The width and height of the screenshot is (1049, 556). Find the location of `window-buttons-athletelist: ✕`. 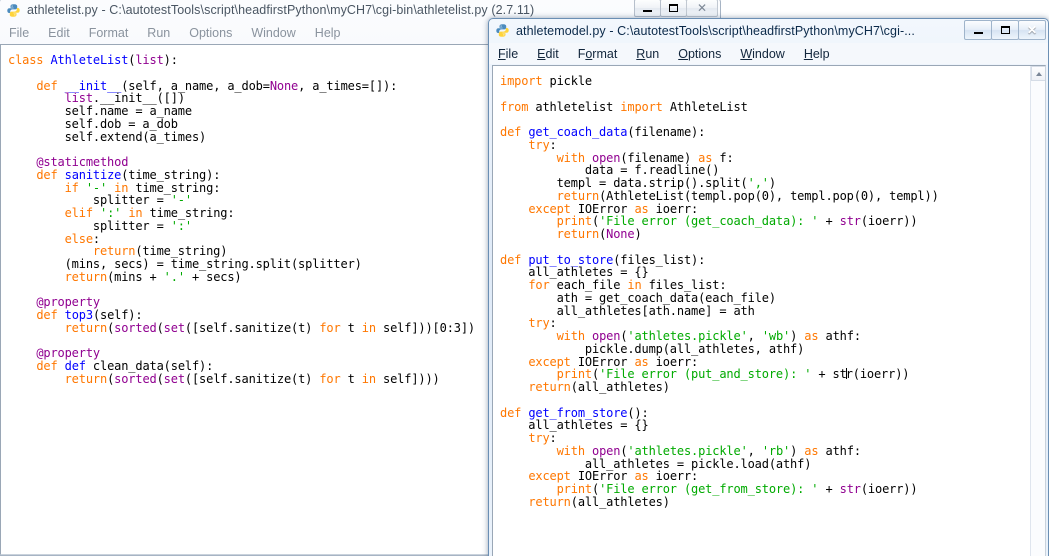

window-buttons-athletelist: ✕ is located at coordinates (676, 8).